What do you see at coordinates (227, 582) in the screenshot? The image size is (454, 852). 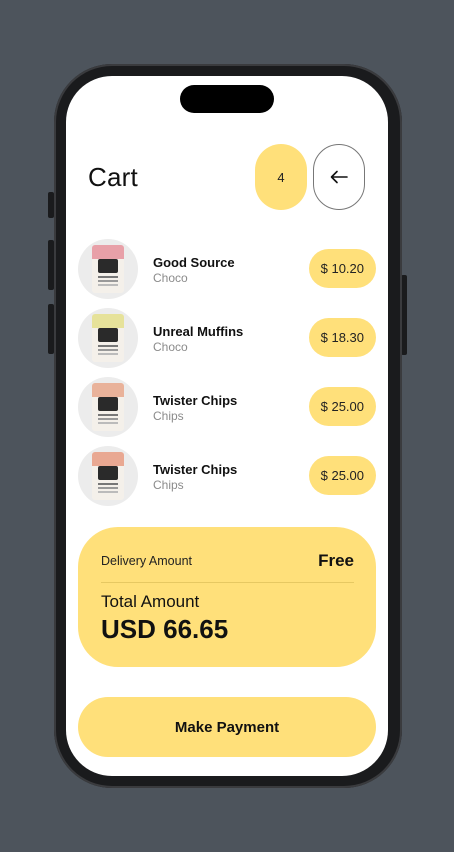 I see `summary-divider` at bounding box center [227, 582].